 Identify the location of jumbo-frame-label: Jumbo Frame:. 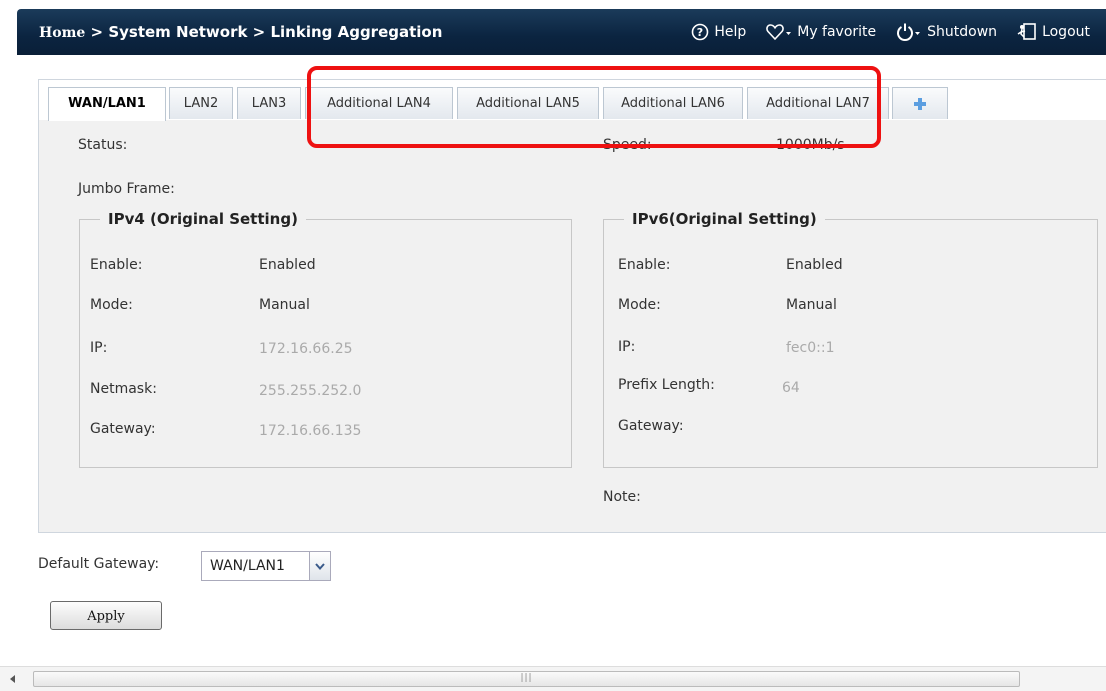
(126, 189).